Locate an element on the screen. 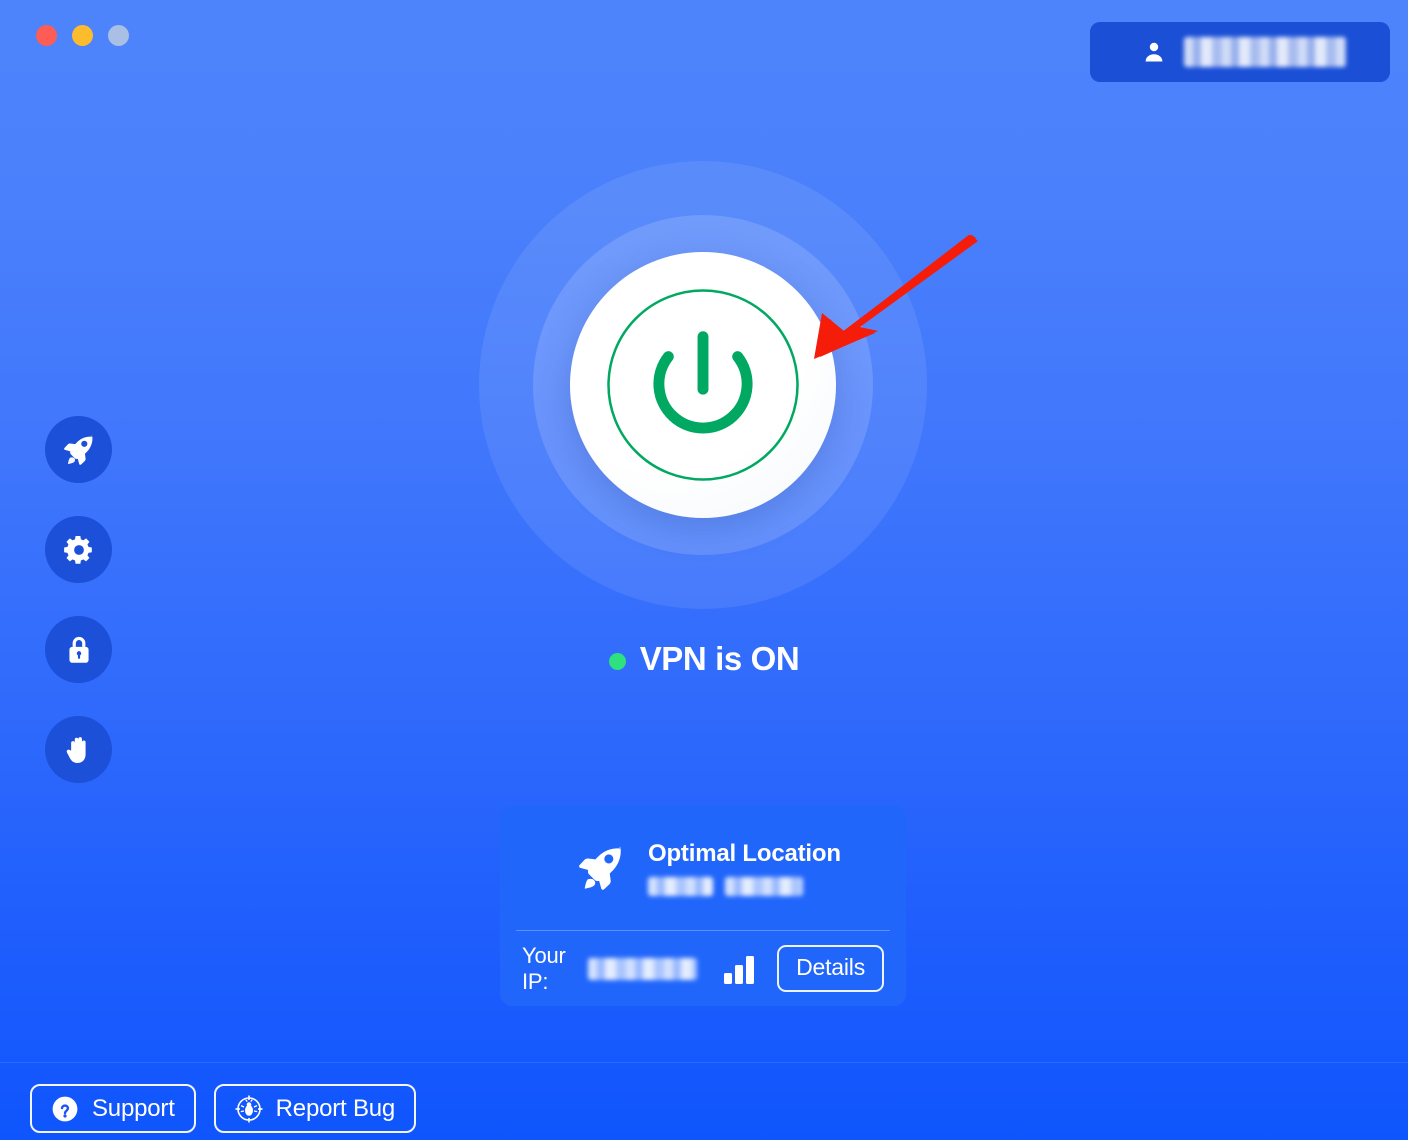  minimize-button is located at coordinates (82, 35).